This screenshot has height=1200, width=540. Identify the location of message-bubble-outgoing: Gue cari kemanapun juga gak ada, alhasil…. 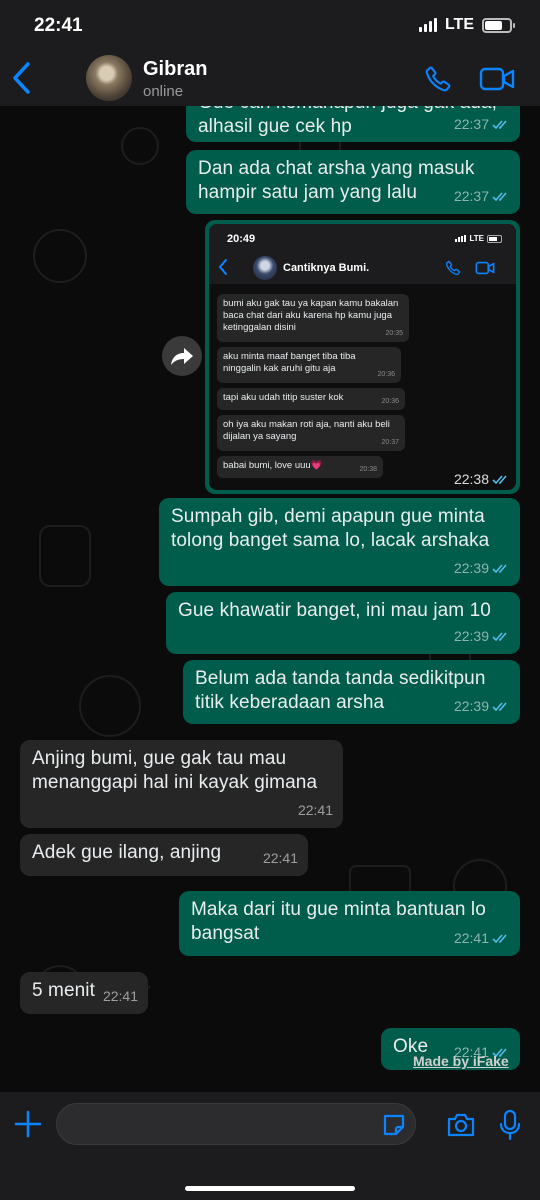
(353, 124).